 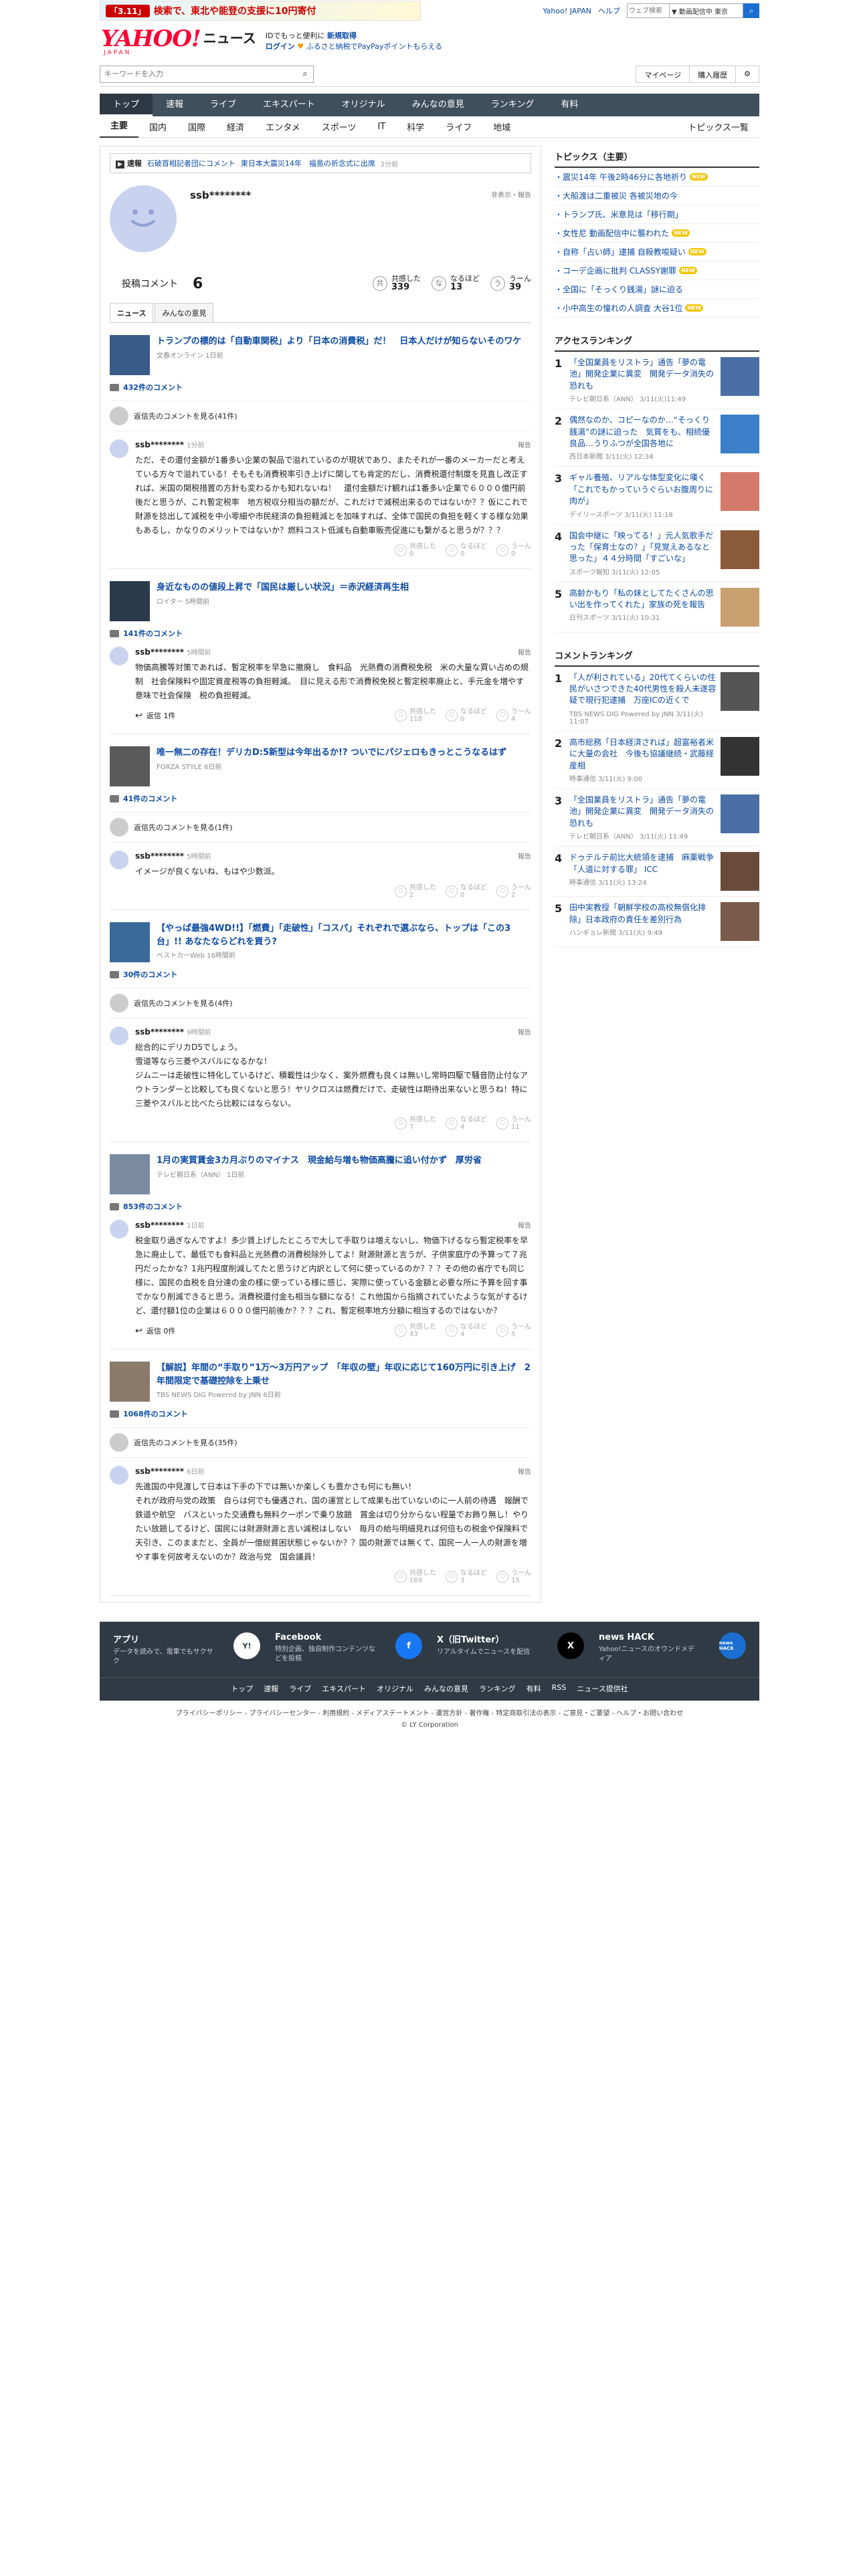 I want to click on nav-breaking: 速報, so click(x=175, y=105).